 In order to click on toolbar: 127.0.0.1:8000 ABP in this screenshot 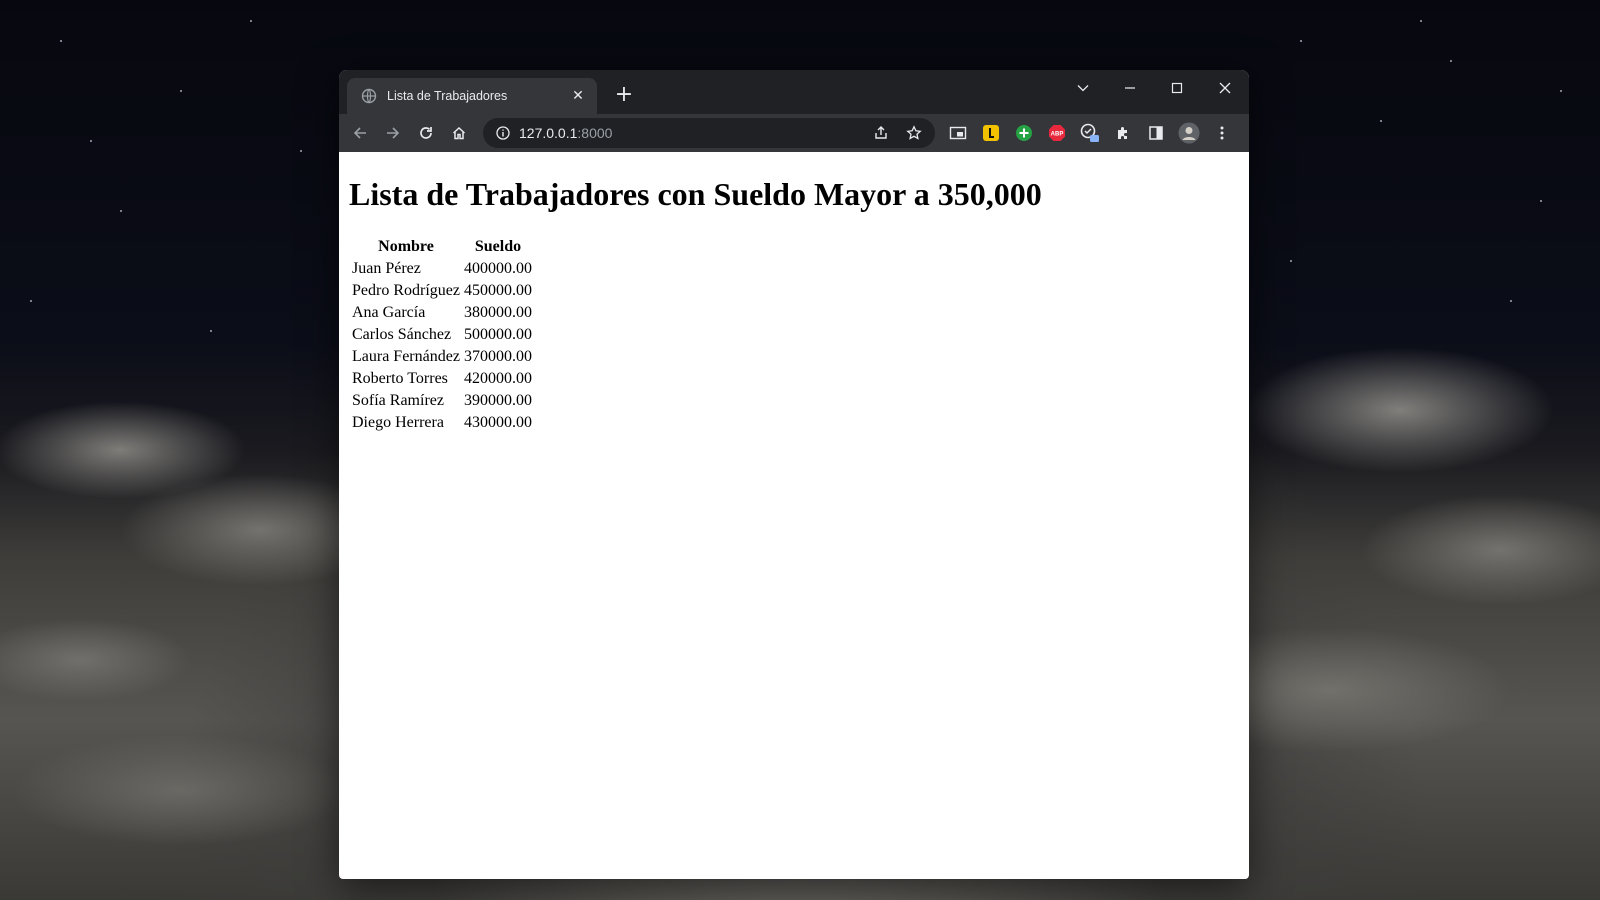, I will do `click(794, 133)`.